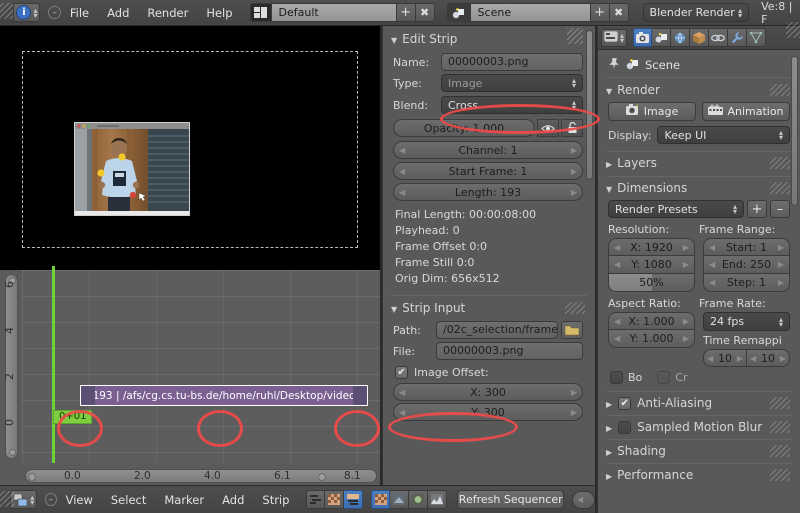 The width and height of the screenshot is (800, 513). What do you see at coordinates (699, 474) in the screenshot?
I see `performance-panel-header: Performance` at bounding box center [699, 474].